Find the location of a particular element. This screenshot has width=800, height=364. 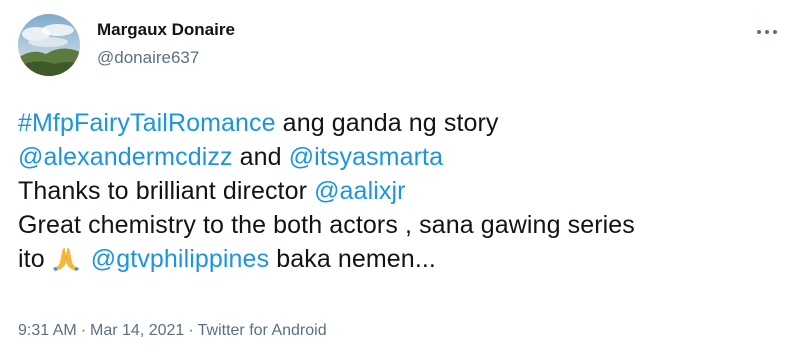

folded-hands-icon is located at coordinates (66, 262).